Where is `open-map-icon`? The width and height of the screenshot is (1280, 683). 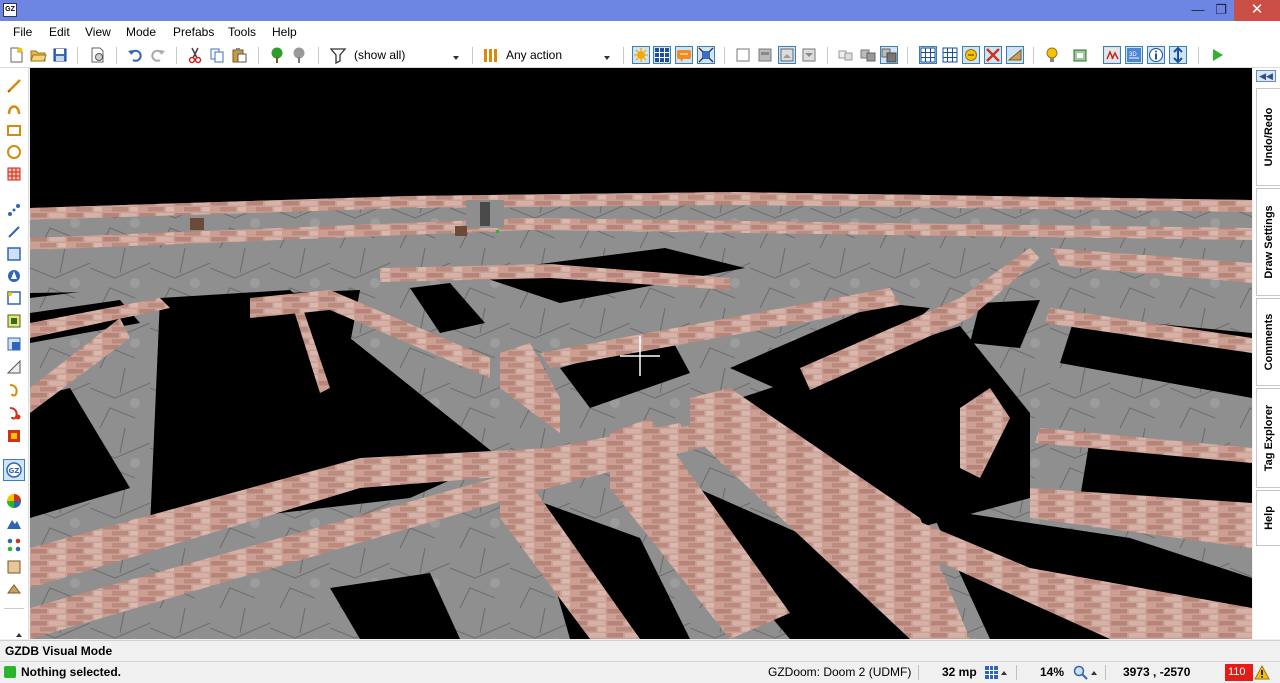 open-map-icon is located at coordinates (38, 55).